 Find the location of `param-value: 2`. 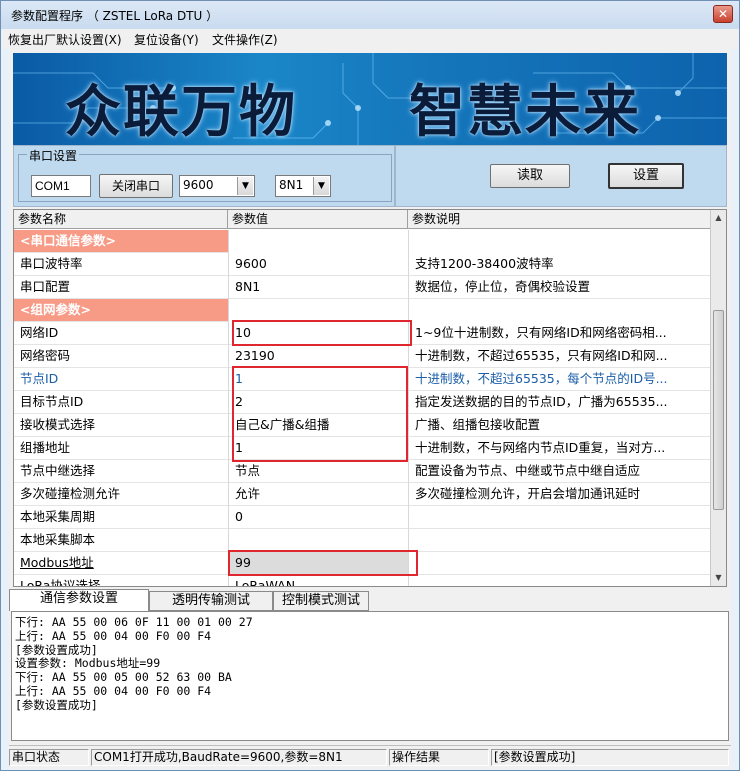

param-value: 2 is located at coordinates (318, 402).